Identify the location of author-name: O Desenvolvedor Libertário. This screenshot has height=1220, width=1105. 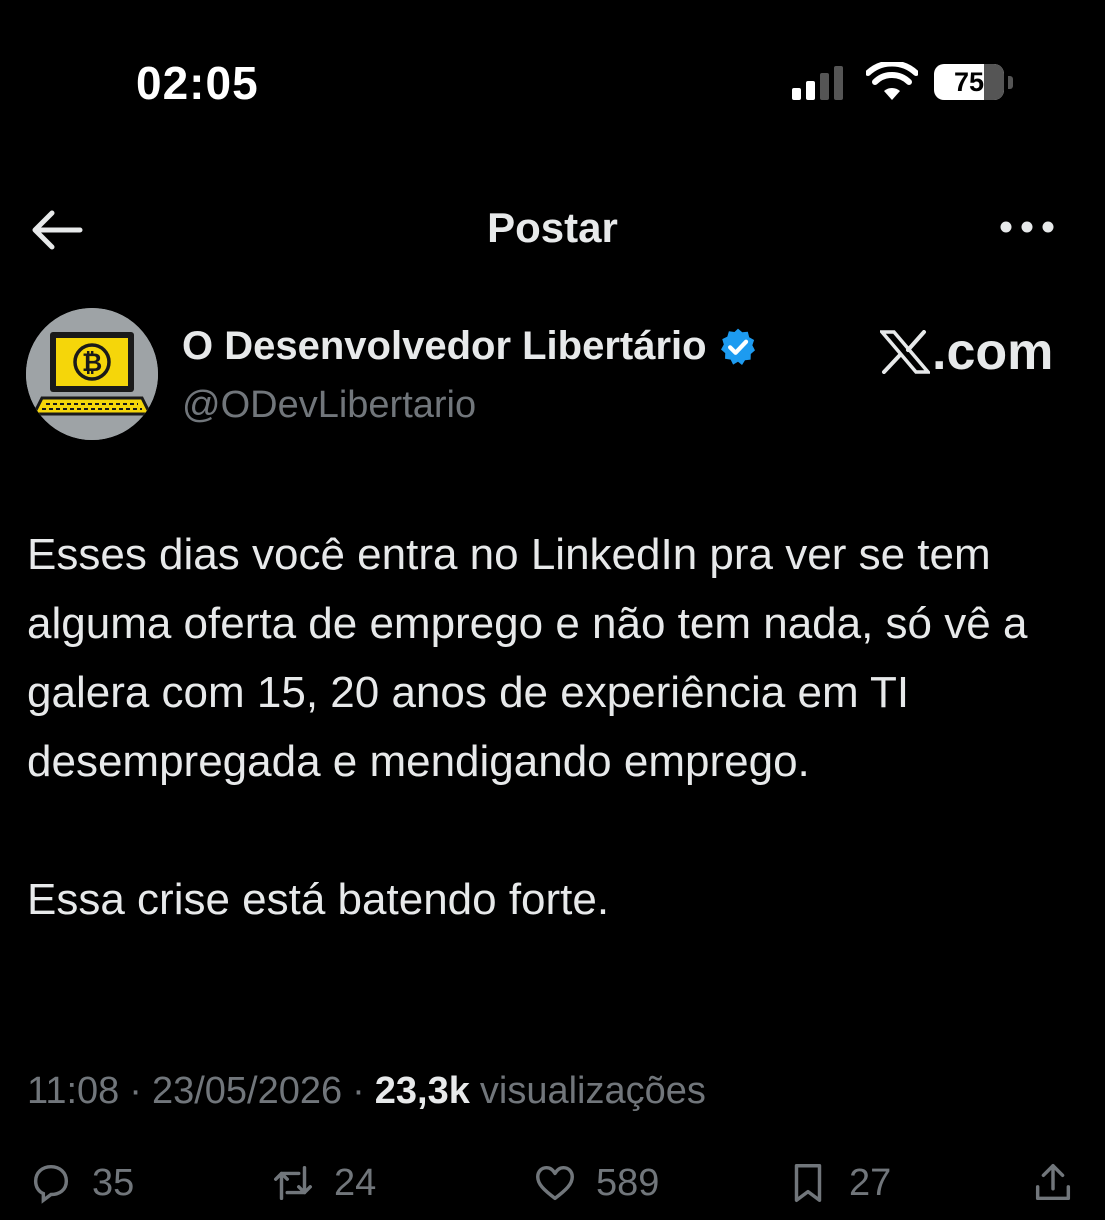
(444, 346).